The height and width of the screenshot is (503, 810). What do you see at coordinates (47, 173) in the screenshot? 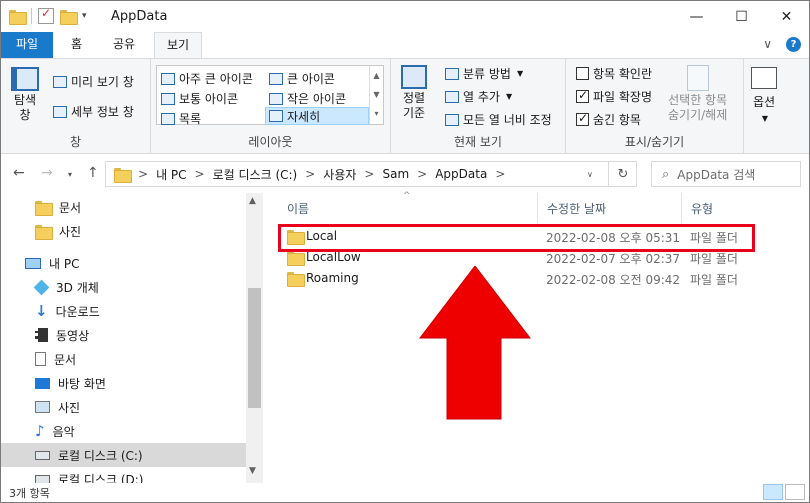
I see `forward-arrow-icon: →` at bounding box center [47, 173].